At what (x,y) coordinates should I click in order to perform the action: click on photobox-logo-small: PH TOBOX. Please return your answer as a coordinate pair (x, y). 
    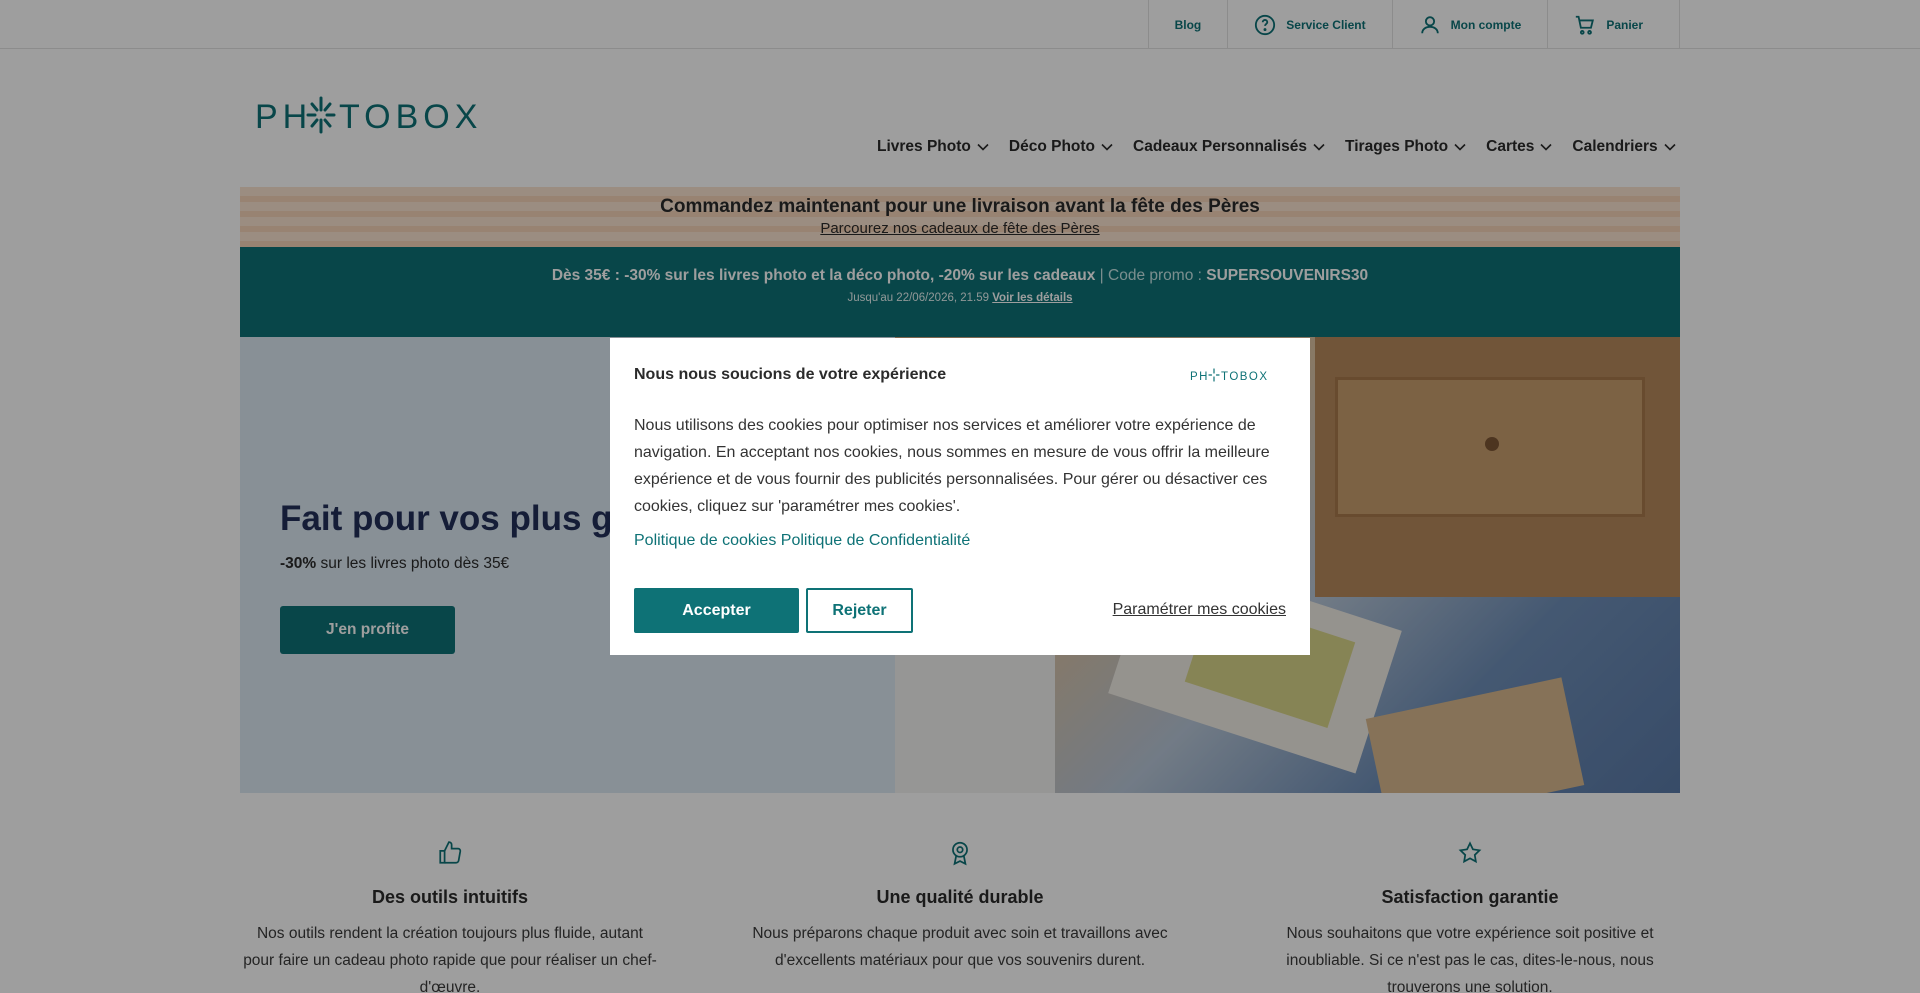
    Looking at the image, I should click on (1229, 375).